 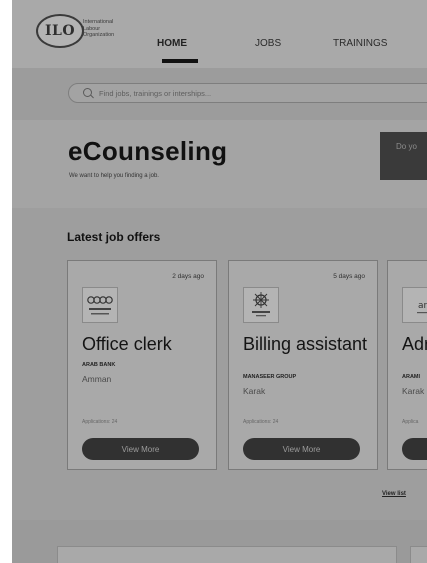 I want to click on applications-count: Applica, so click(x=410, y=422).